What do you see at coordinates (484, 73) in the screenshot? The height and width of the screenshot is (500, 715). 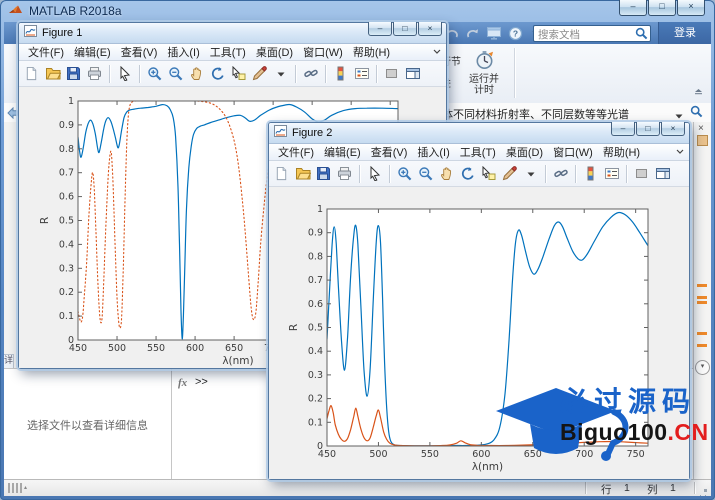 I see `run-and-time-button: 运行并 计时` at bounding box center [484, 73].